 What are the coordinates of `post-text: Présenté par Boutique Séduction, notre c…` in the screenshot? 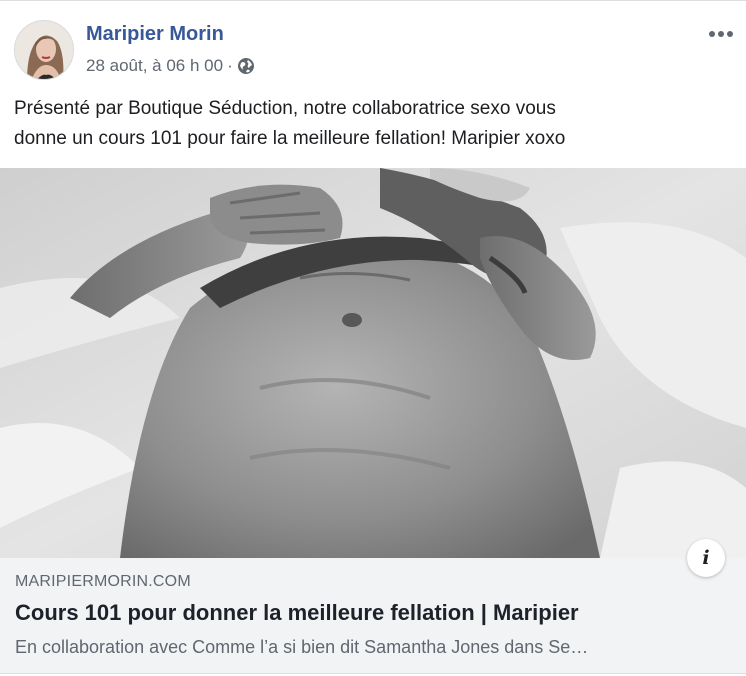 It's located at (372, 124).